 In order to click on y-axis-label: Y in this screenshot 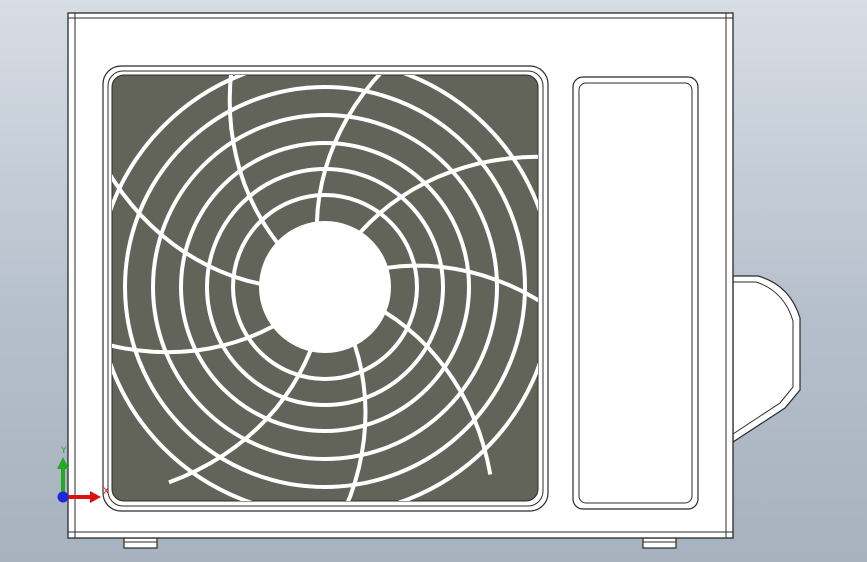, I will do `click(63, 451)`.